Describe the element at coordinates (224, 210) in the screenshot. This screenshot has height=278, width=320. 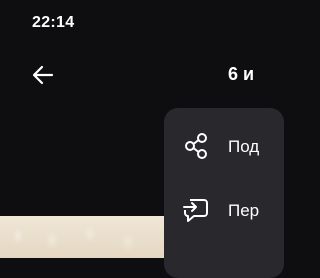
I see `menu-item-forward: Пер` at that location.